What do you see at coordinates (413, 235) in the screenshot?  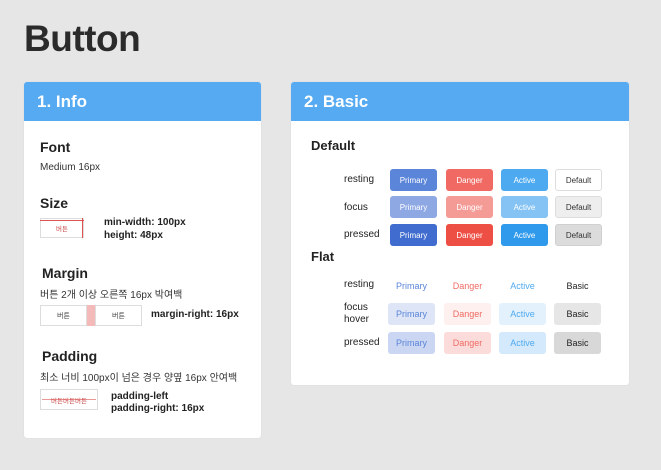 I see `default-pressed-primary-button: Primary` at bounding box center [413, 235].